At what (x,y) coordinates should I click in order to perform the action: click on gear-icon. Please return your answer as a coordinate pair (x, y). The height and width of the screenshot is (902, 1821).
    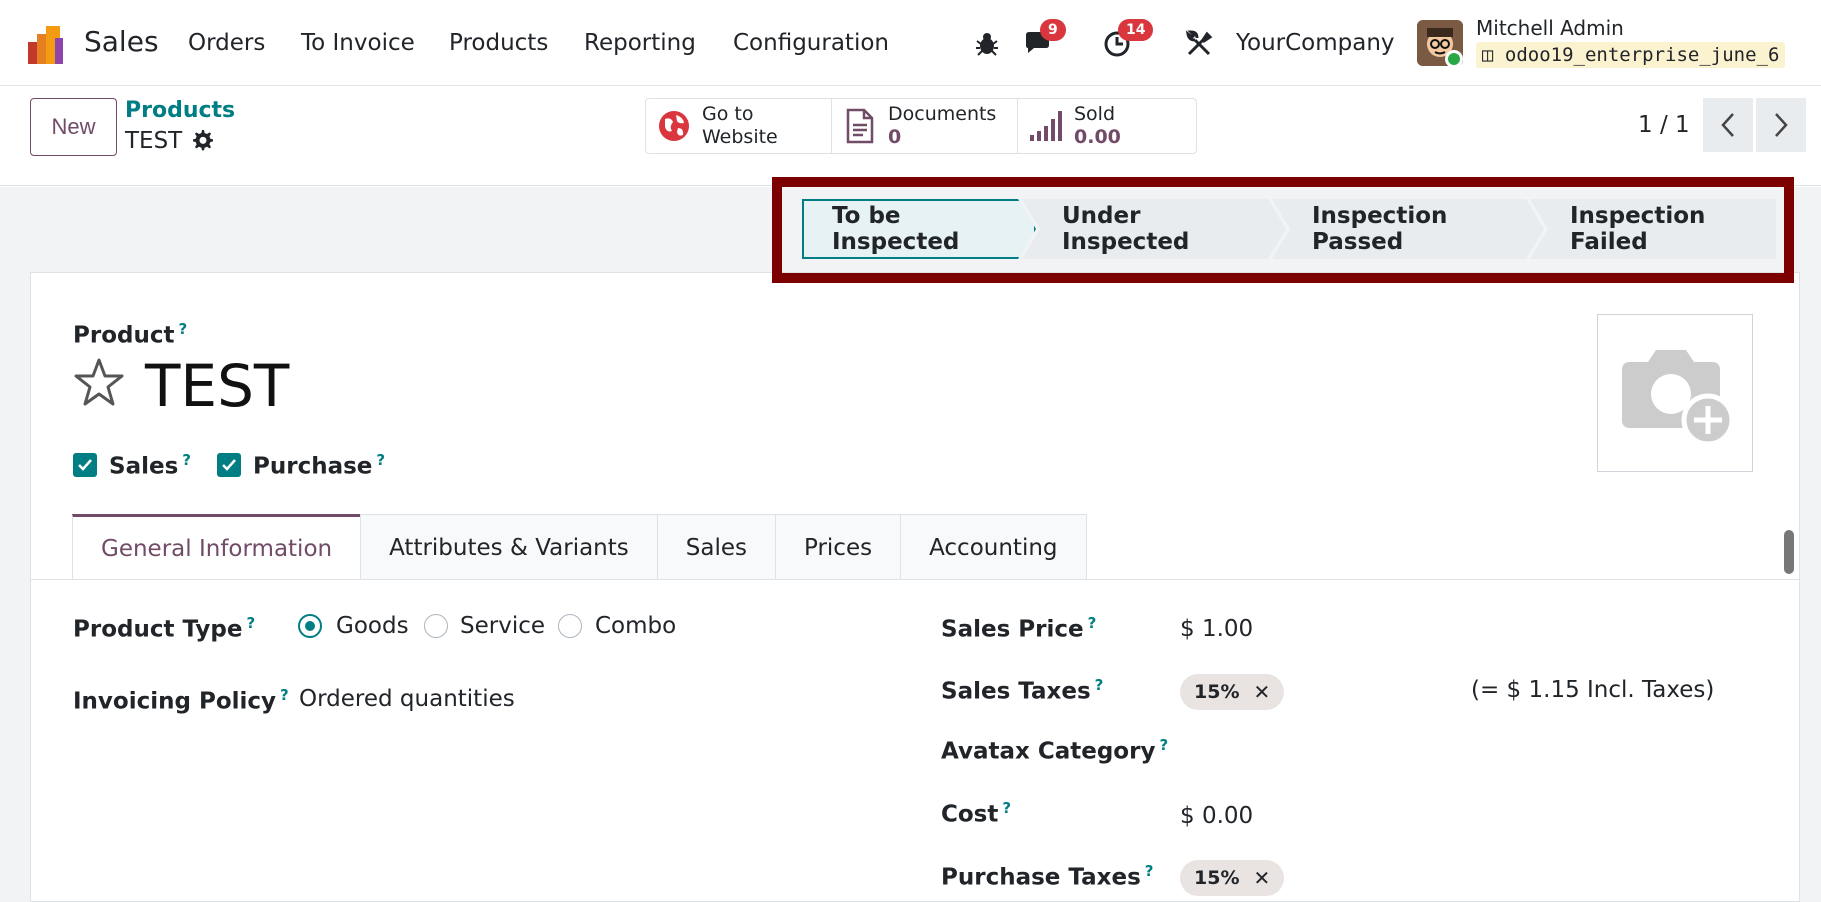
    Looking at the image, I should click on (202, 140).